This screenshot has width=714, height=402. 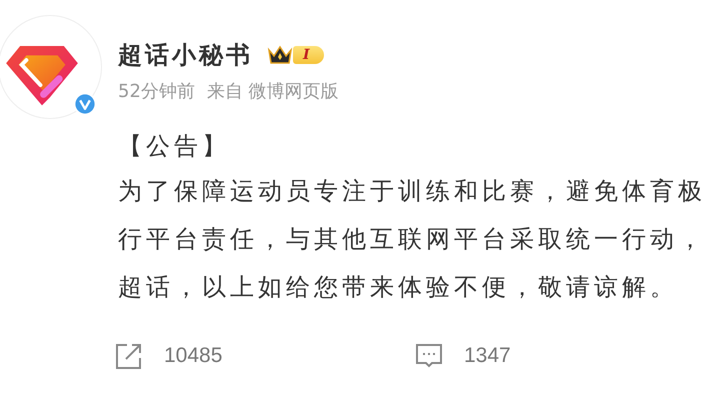 What do you see at coordinates (564, 356) in the screenshot?
I see `comment-button: 1347` at bounding box center [564, 356].